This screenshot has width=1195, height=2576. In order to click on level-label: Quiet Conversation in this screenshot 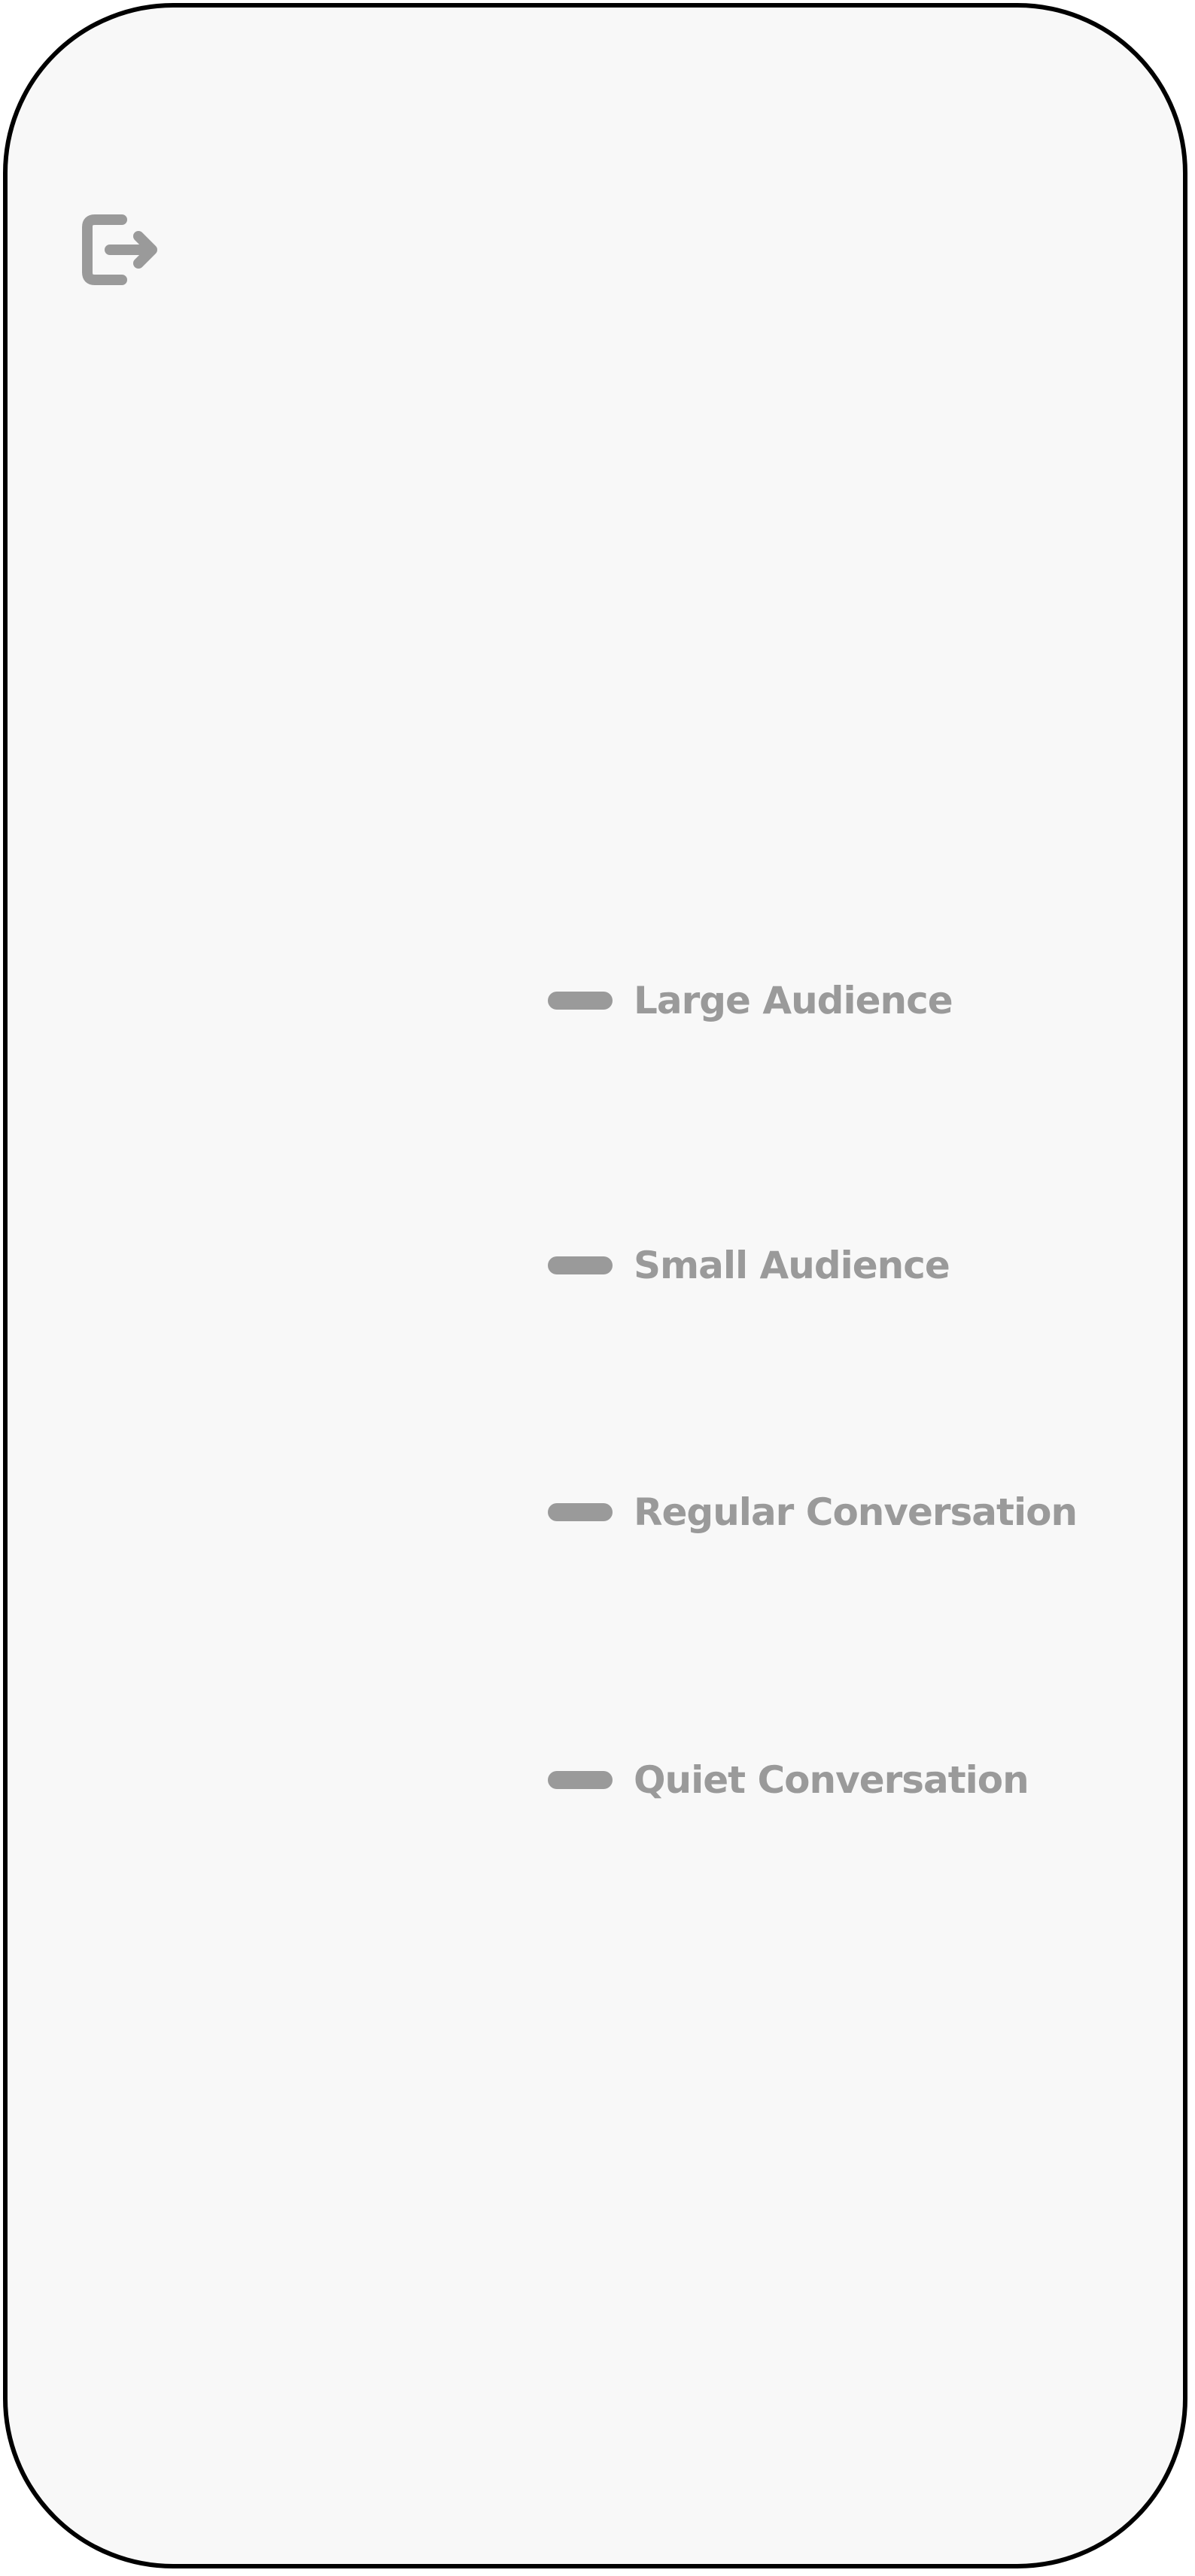, I will do `click(831, 1780)`.